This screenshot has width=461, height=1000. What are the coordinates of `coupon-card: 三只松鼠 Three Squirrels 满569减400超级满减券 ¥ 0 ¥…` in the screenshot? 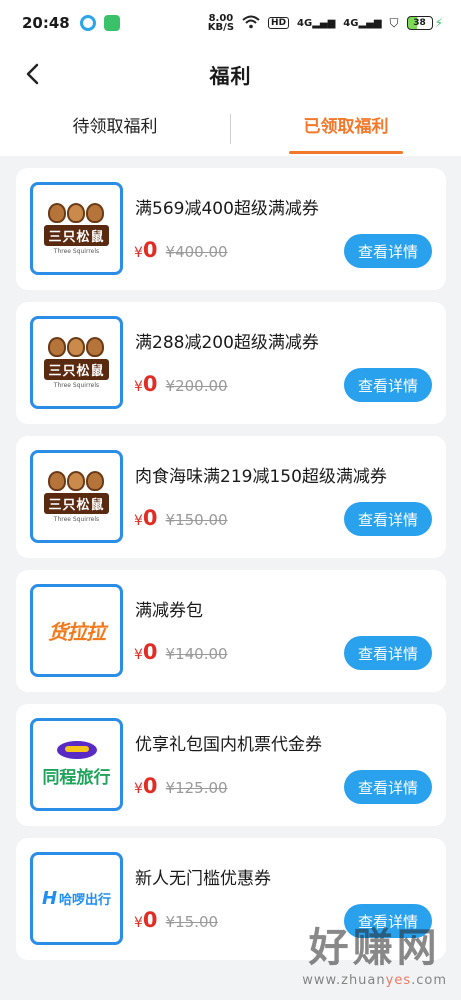 It's located at (231, 229).